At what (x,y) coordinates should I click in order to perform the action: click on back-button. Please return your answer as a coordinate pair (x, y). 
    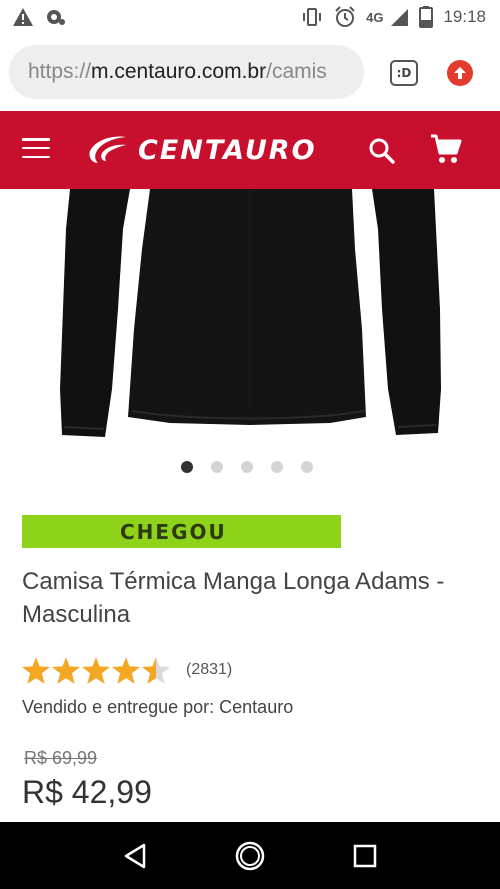
    Looking at the image, I should click on (135, 856).